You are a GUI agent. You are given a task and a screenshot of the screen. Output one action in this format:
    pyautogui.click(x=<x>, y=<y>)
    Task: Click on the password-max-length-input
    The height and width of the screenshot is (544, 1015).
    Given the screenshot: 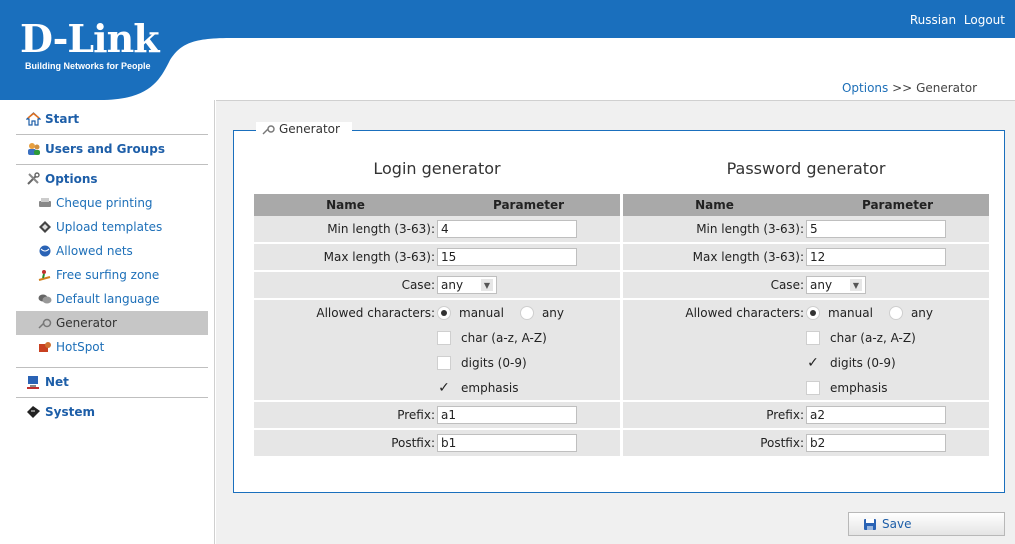 What is the action you would take?
    pyautogui.click(x=876, y=257)
    